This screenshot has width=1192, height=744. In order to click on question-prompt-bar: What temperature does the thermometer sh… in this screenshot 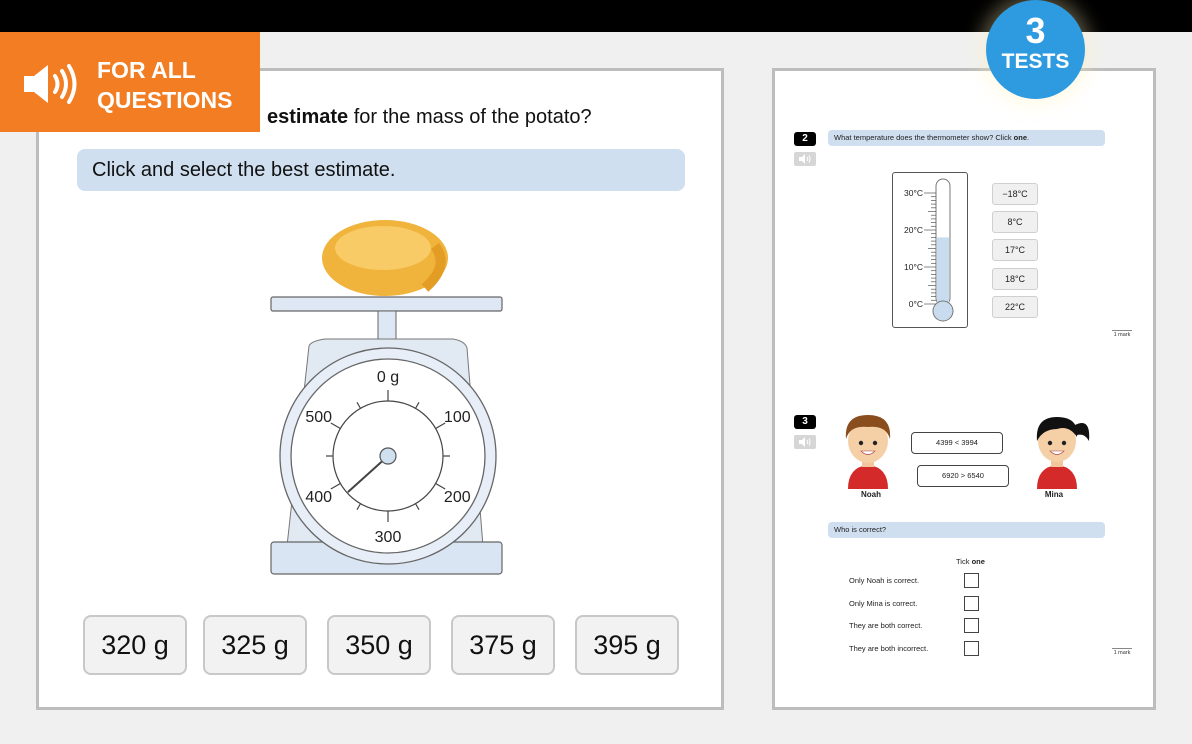, I will do `click(966, 138)`.